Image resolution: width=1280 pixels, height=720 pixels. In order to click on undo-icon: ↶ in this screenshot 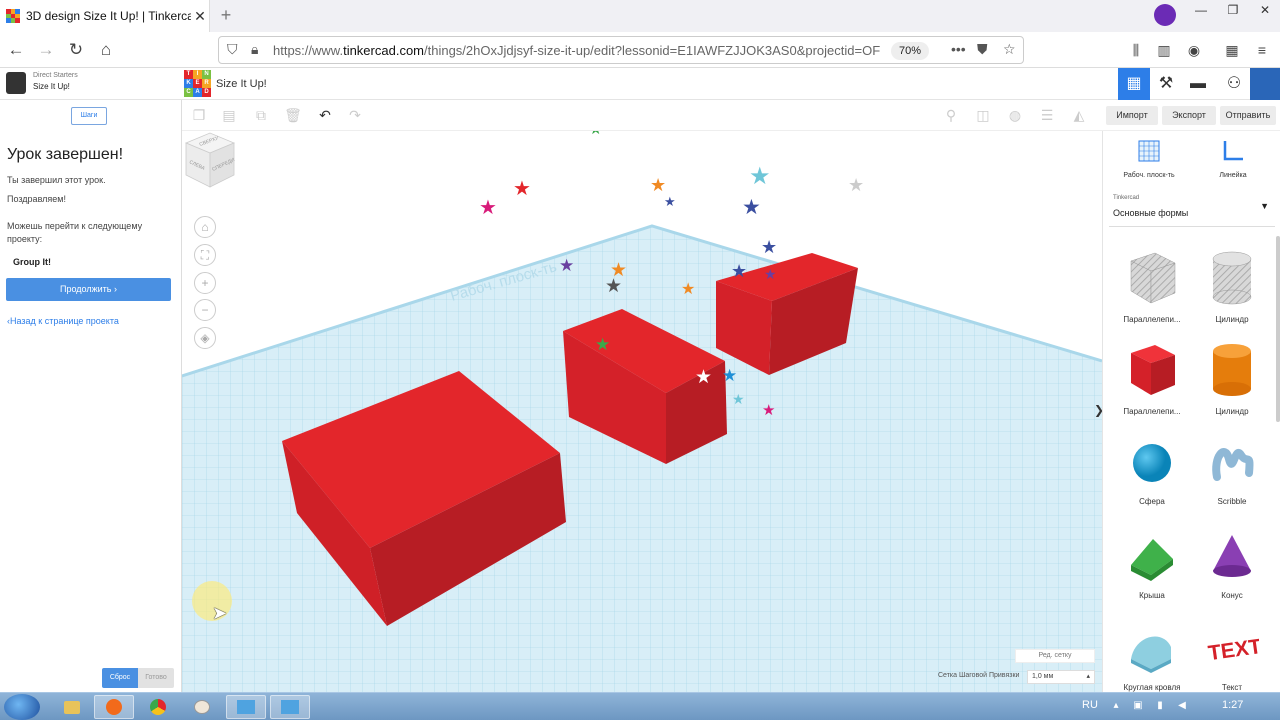, I will do `click(325, 115)`.